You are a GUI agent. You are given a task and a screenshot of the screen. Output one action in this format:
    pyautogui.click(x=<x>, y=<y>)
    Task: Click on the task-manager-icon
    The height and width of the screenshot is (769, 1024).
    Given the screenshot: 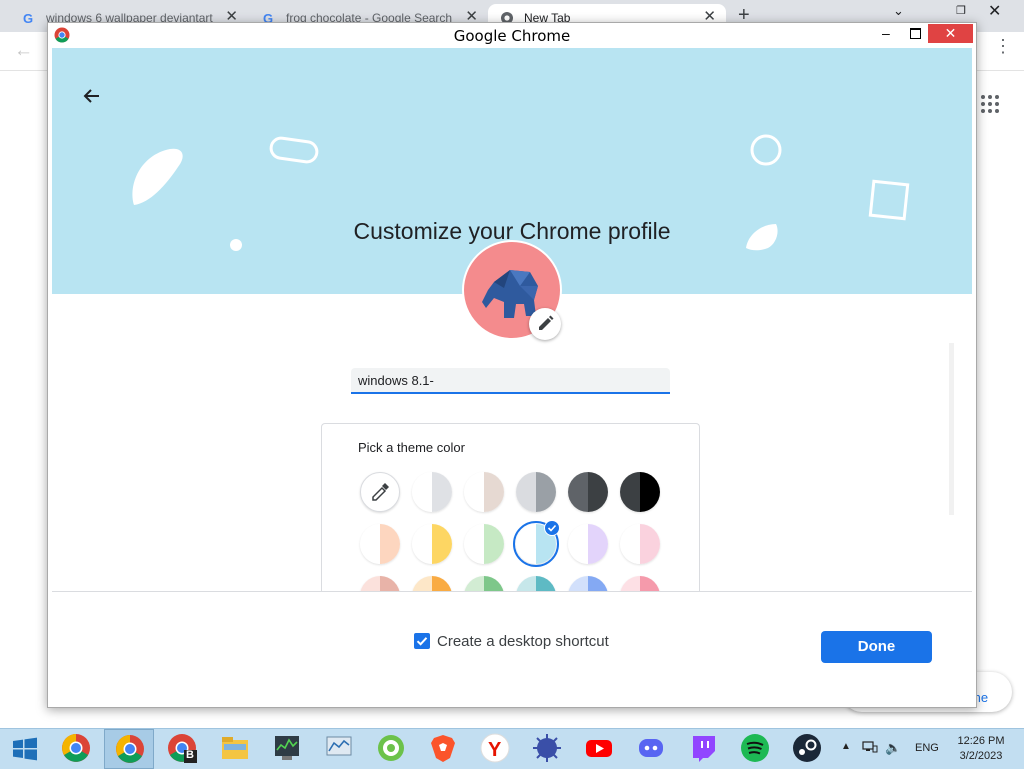 What is the action you would take?
    pyautogui.click(x=287, y=748)
    